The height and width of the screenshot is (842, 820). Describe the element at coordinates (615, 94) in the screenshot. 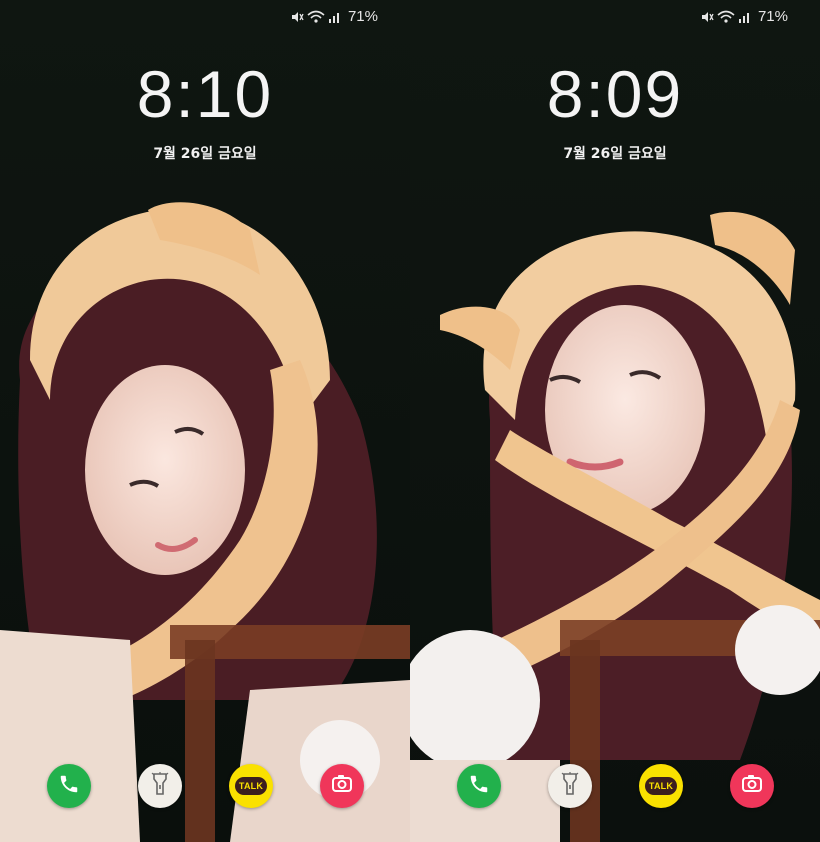

I see `lock-clock: 8:09` at that location.